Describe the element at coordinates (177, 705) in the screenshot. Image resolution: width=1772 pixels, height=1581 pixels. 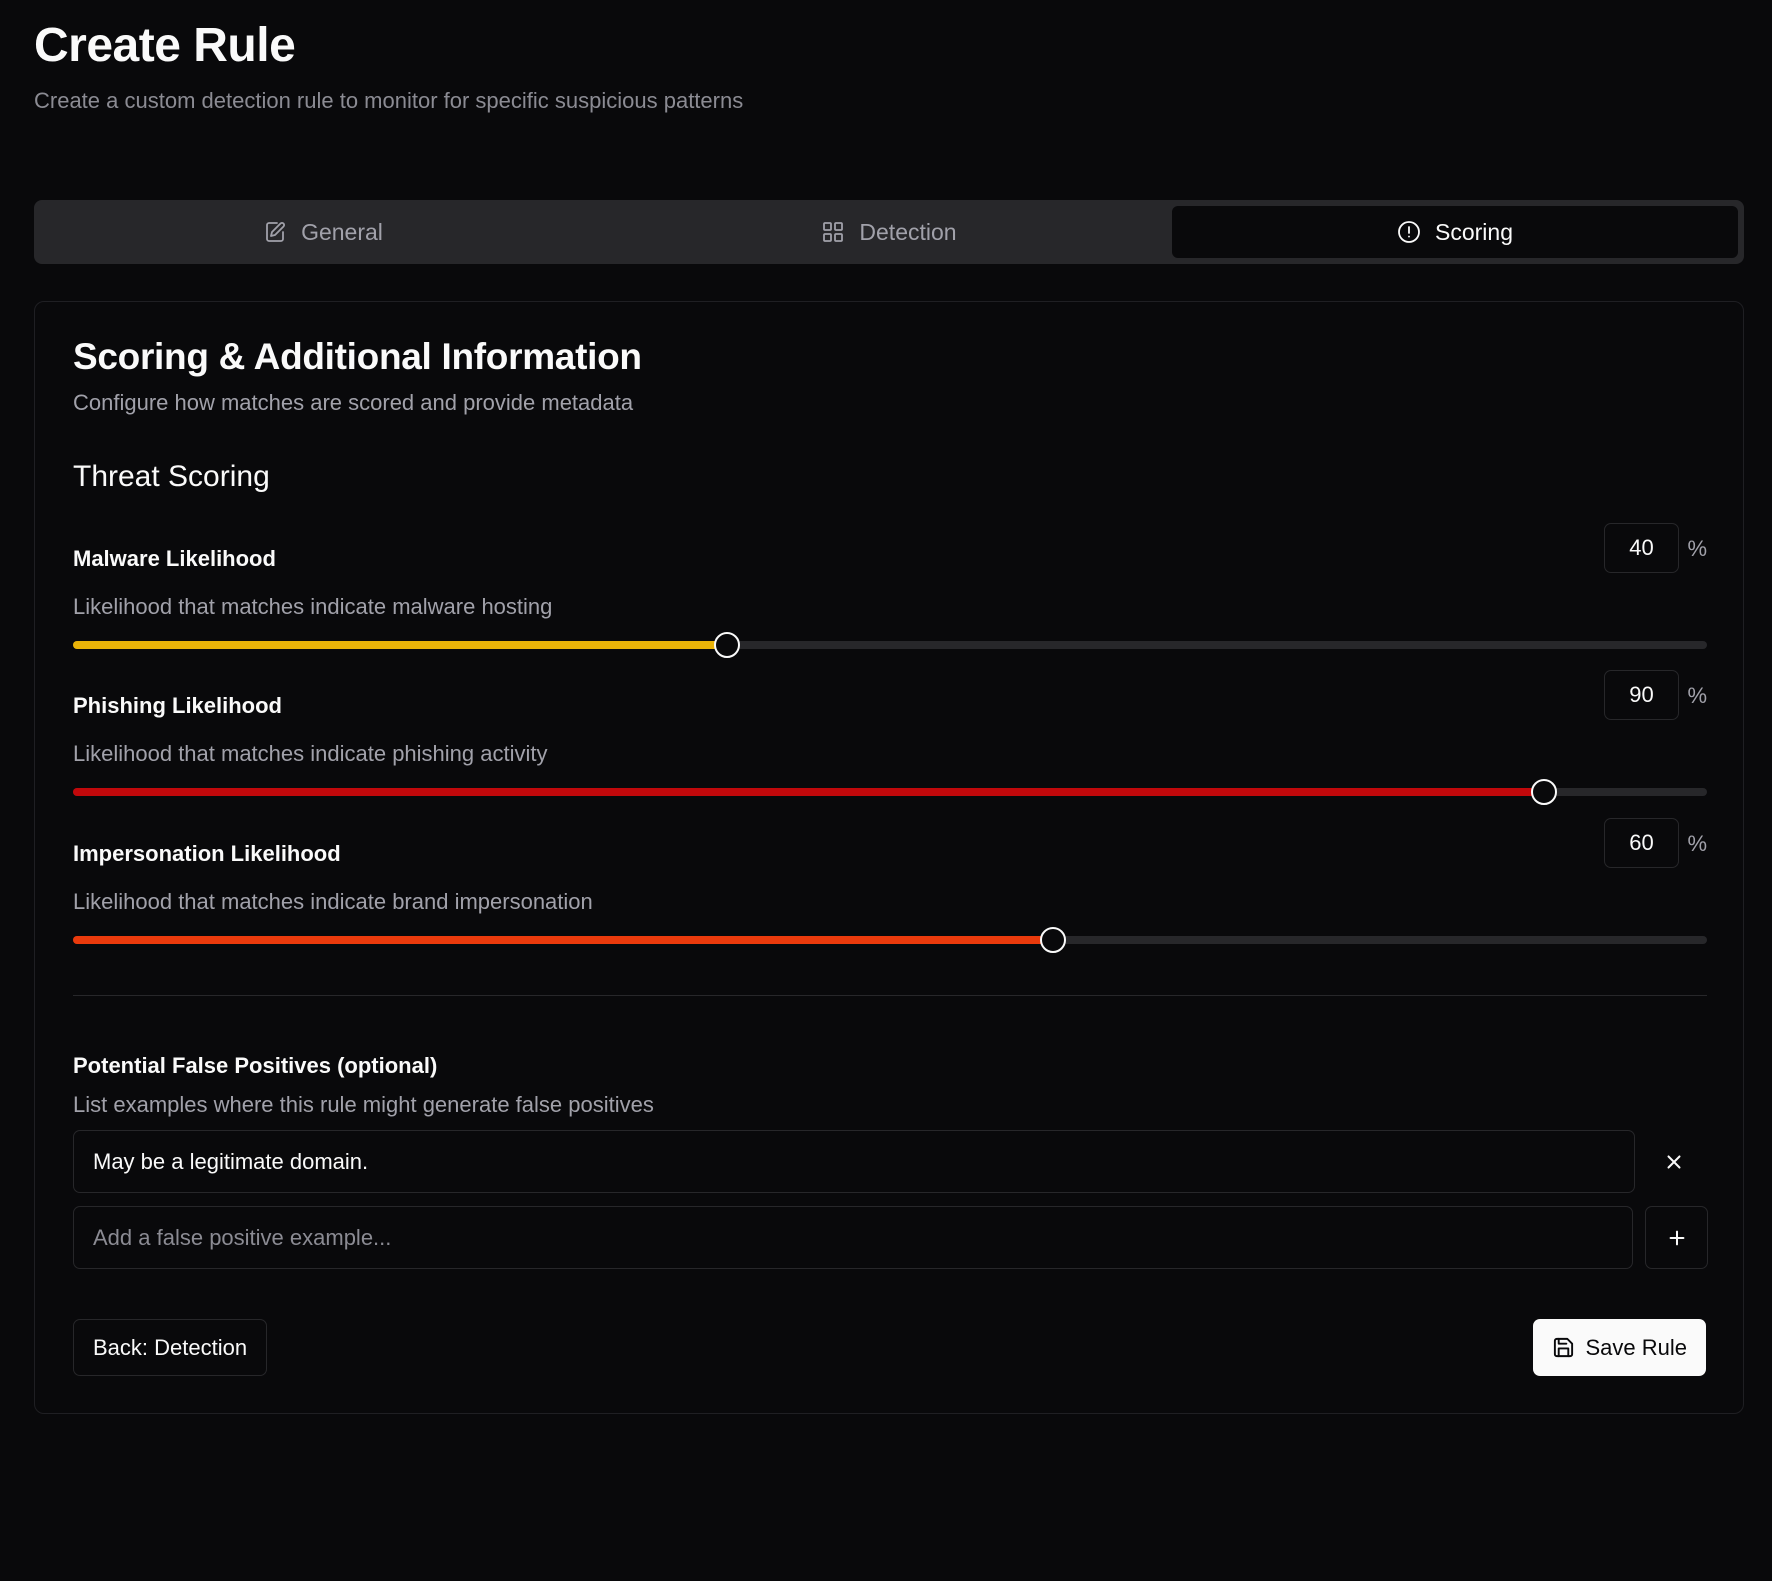
I see `phishing-likelihood-label: Phishing Likelihood` at that location.